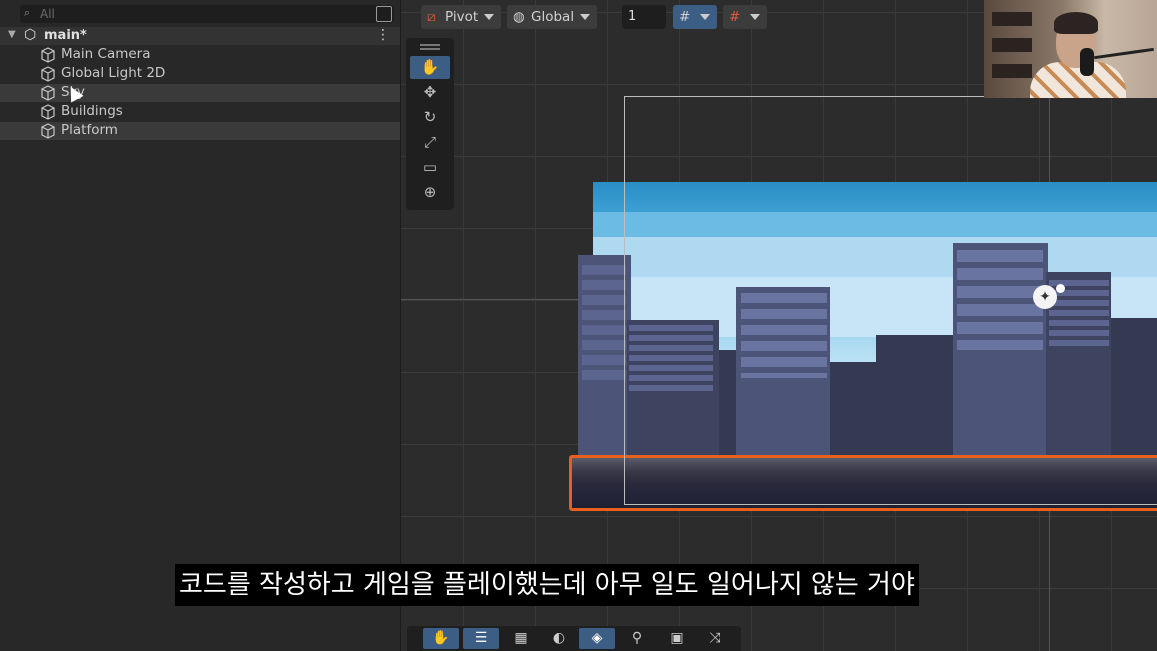 This screenshot has width=1157, height=651. Describe the element at coordinates (559, 638) in the screenshot. I see `lighting-icon: ◐` at that location.